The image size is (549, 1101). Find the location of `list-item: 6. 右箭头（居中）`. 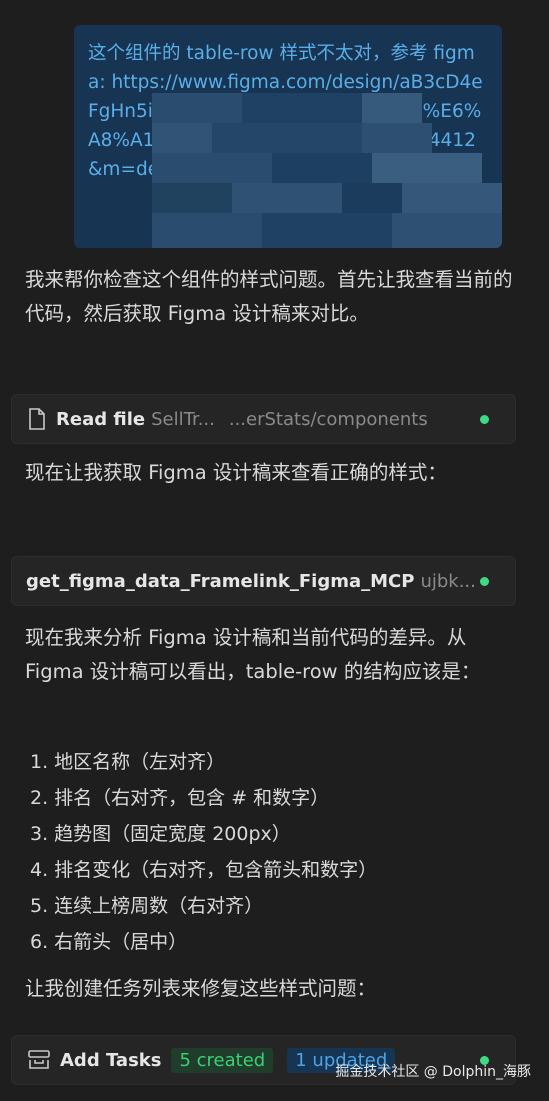

list-item: 6. 右箭头（居中） is located at coordinates (109, 942).